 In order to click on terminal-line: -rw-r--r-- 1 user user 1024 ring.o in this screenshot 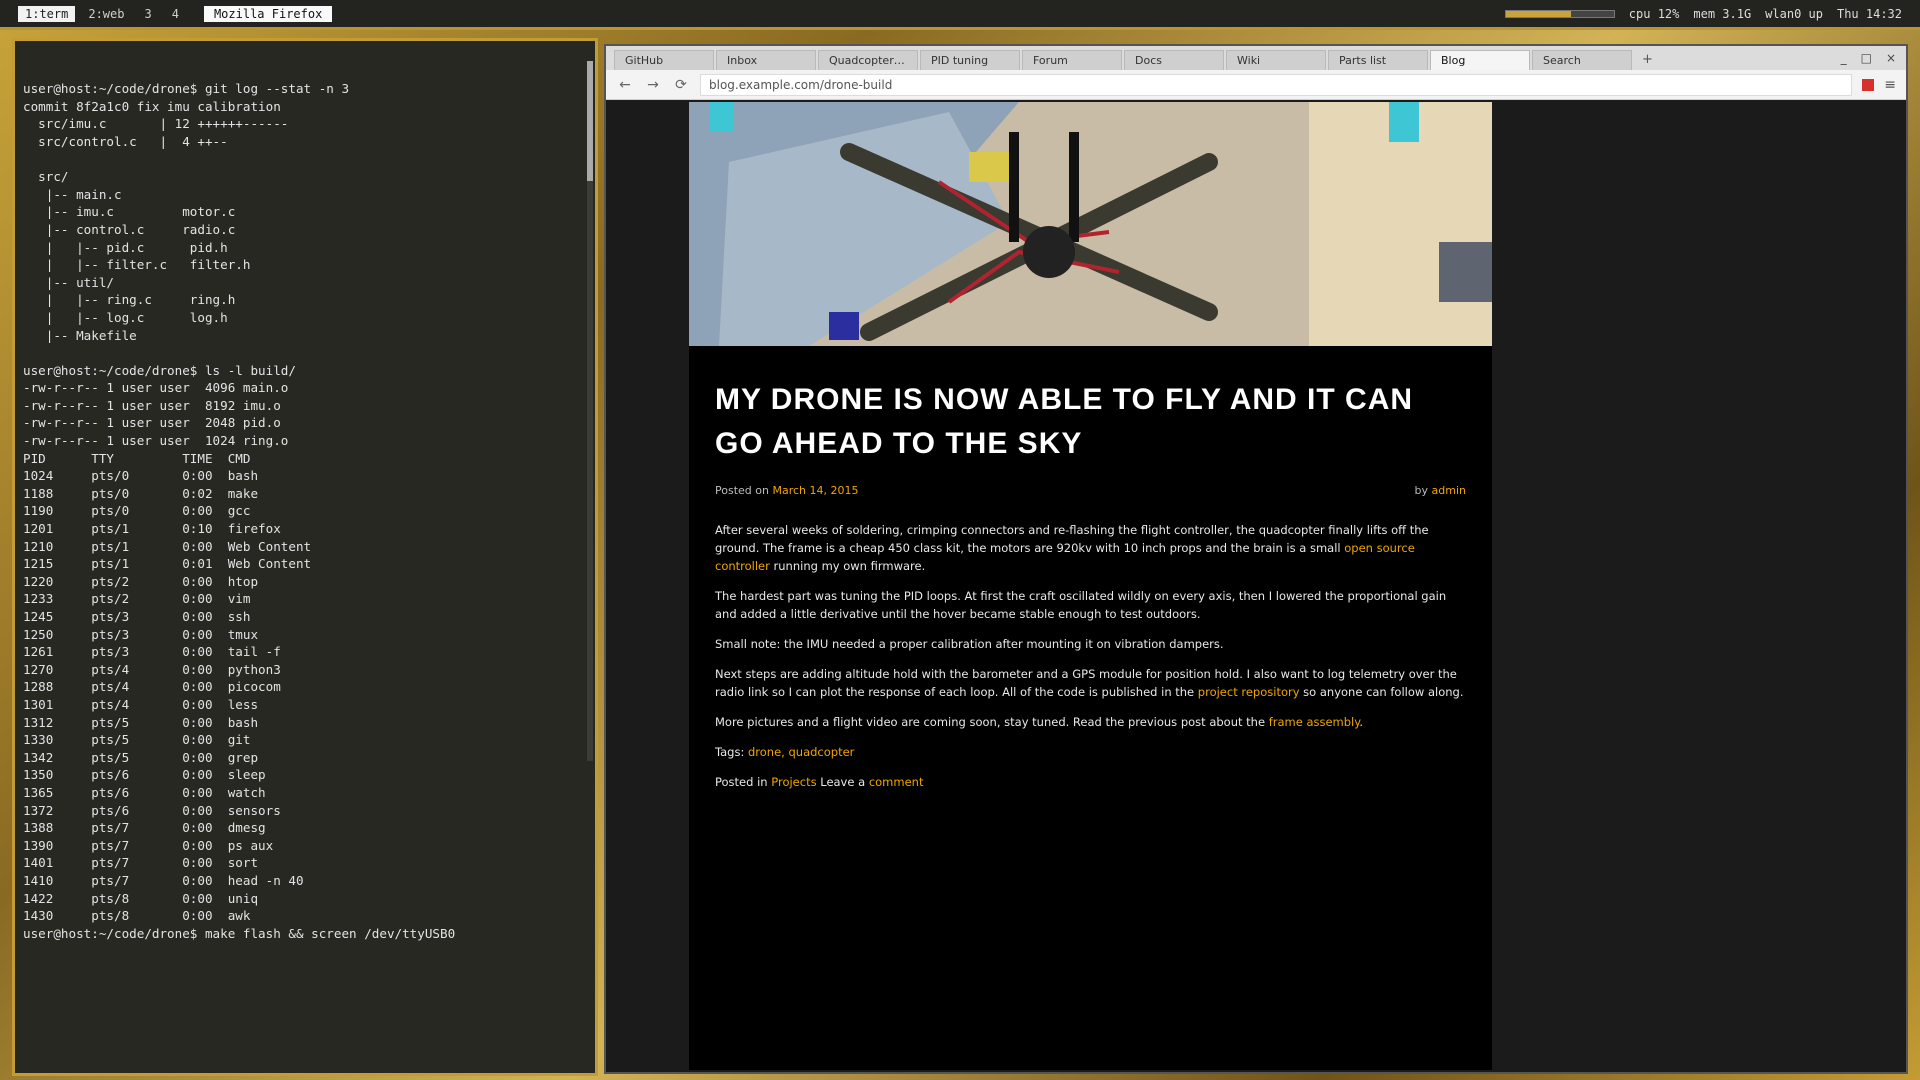, I will do `click(156, 441)`.